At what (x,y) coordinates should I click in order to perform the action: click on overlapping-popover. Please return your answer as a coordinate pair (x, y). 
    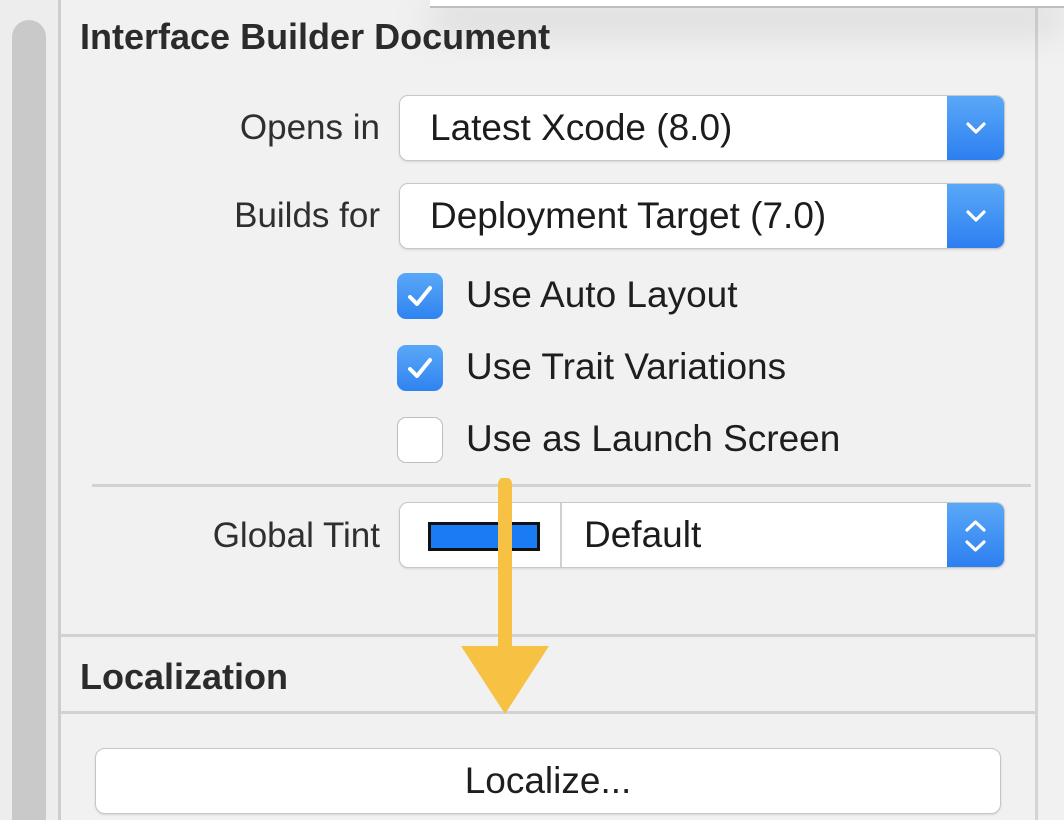
    Looking at the image, I should click on (747, 4).